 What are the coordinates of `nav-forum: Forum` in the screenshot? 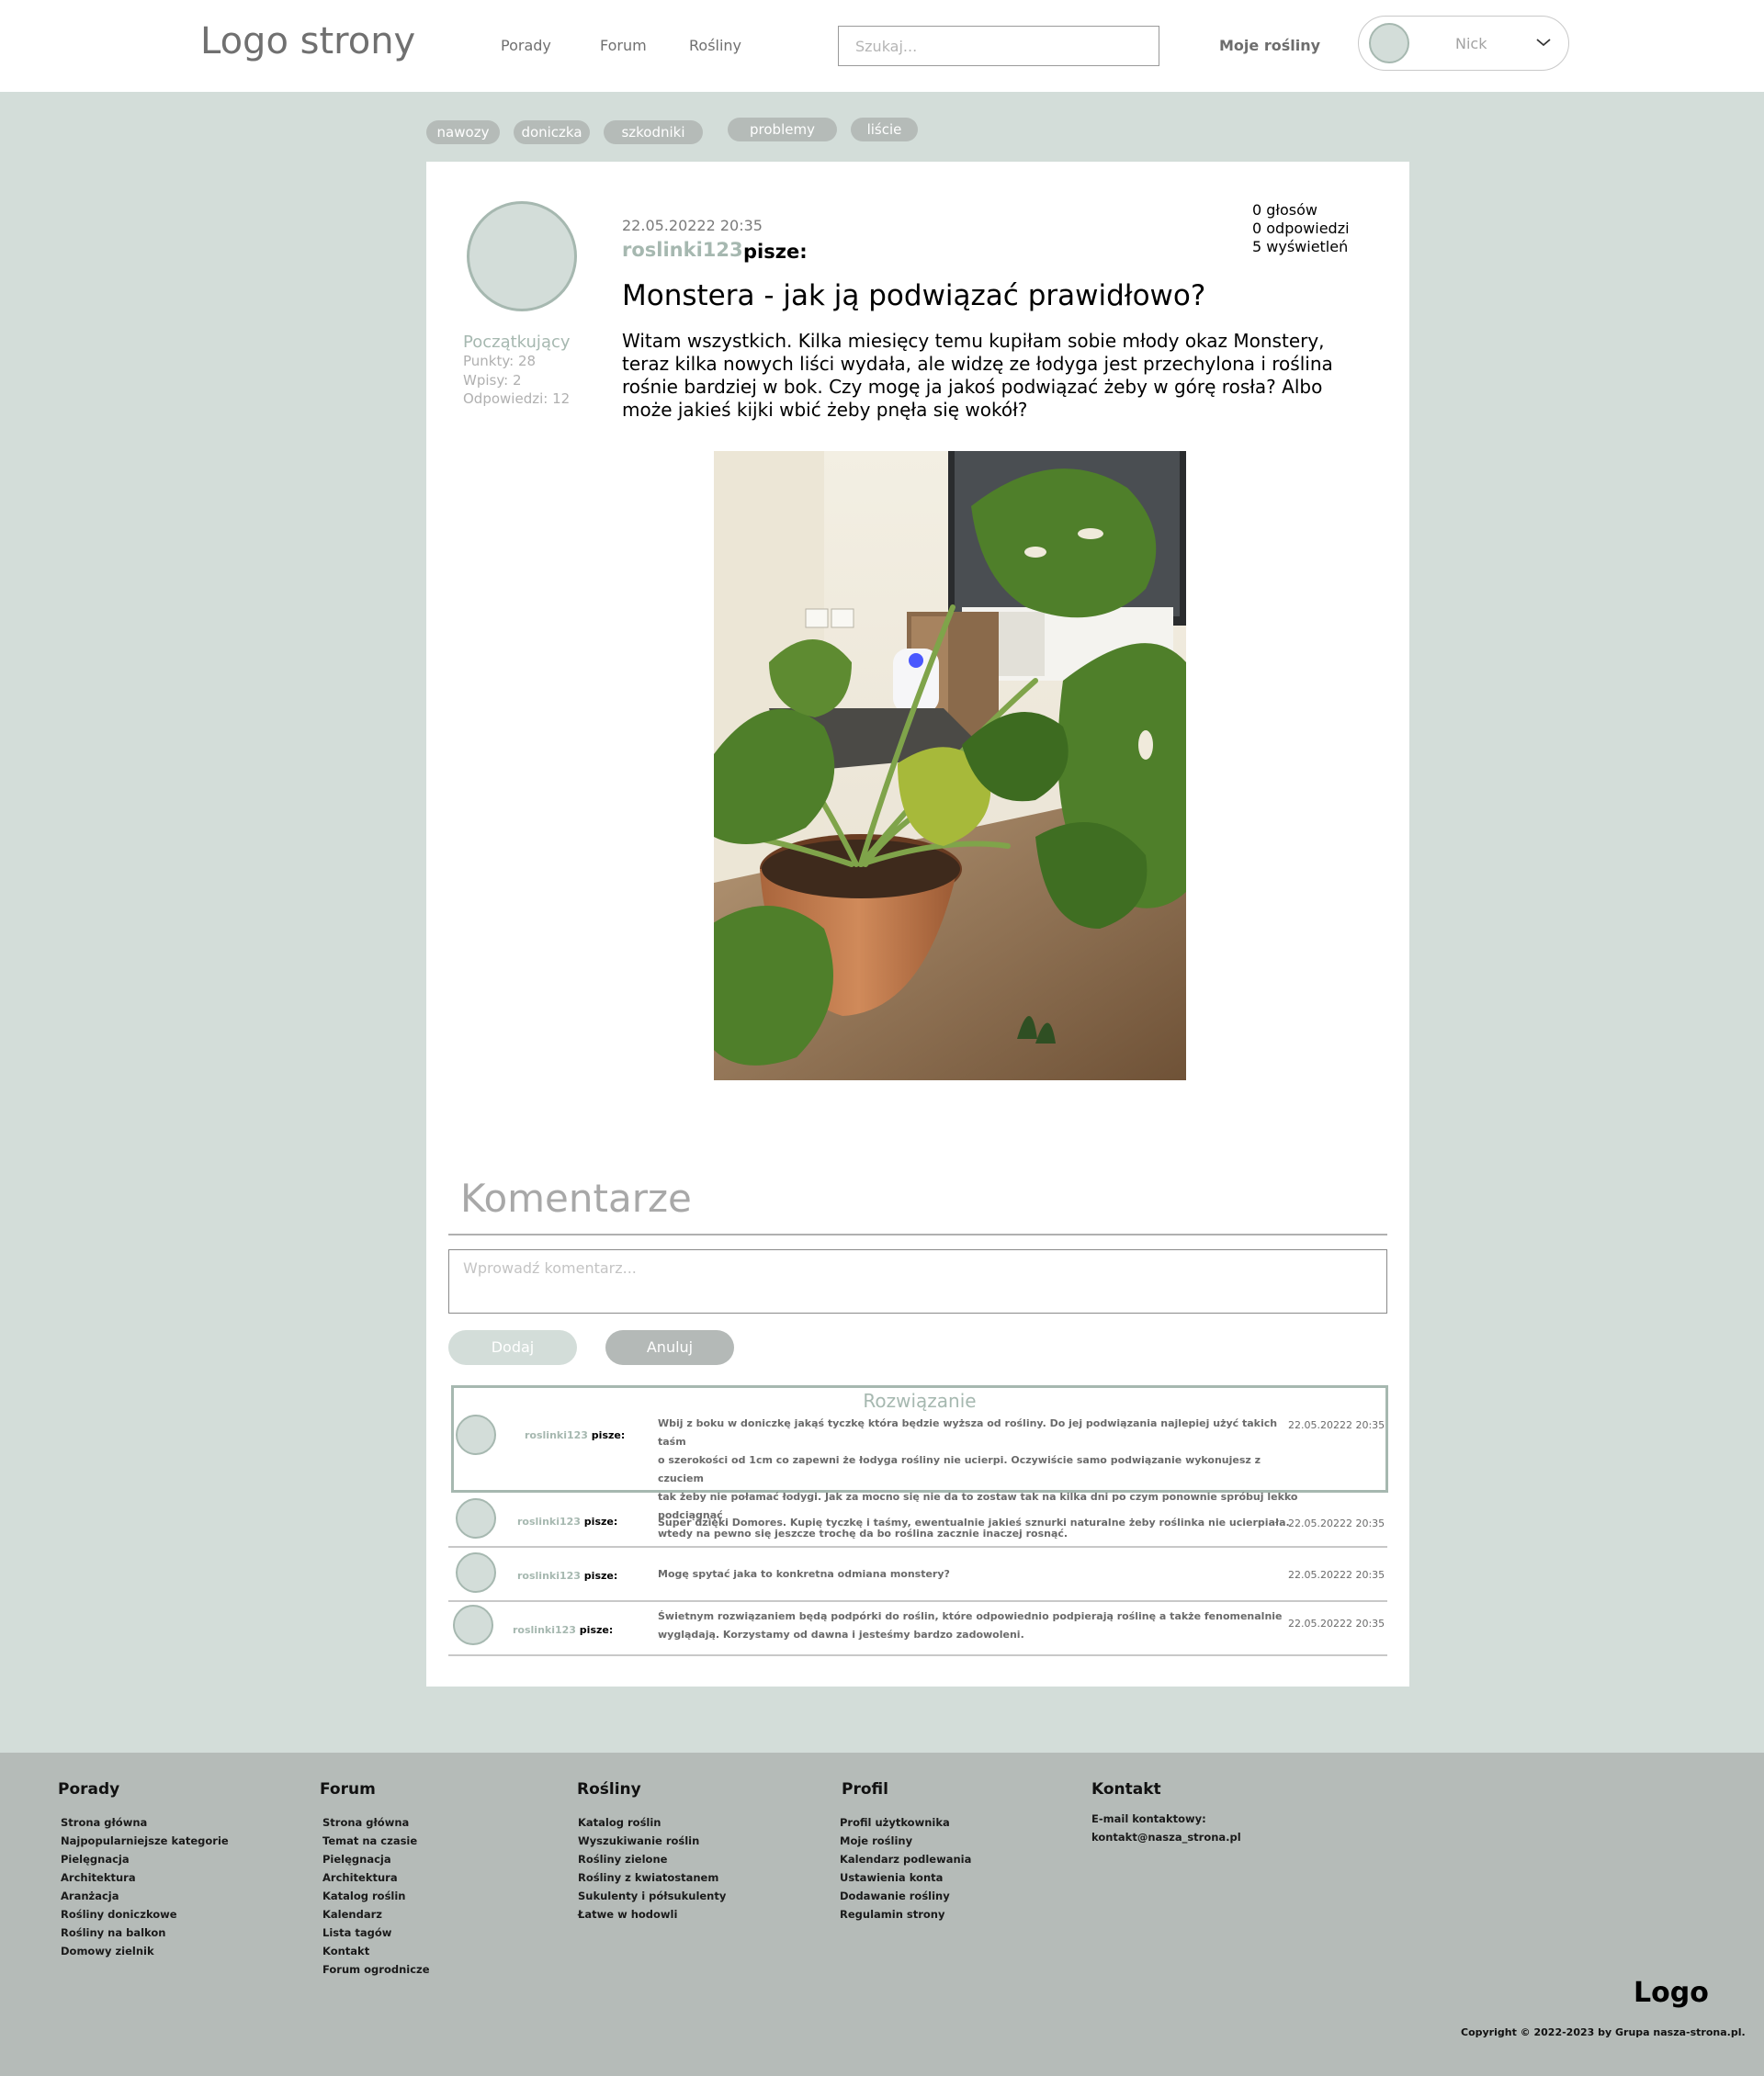 It's located at (623, 45).